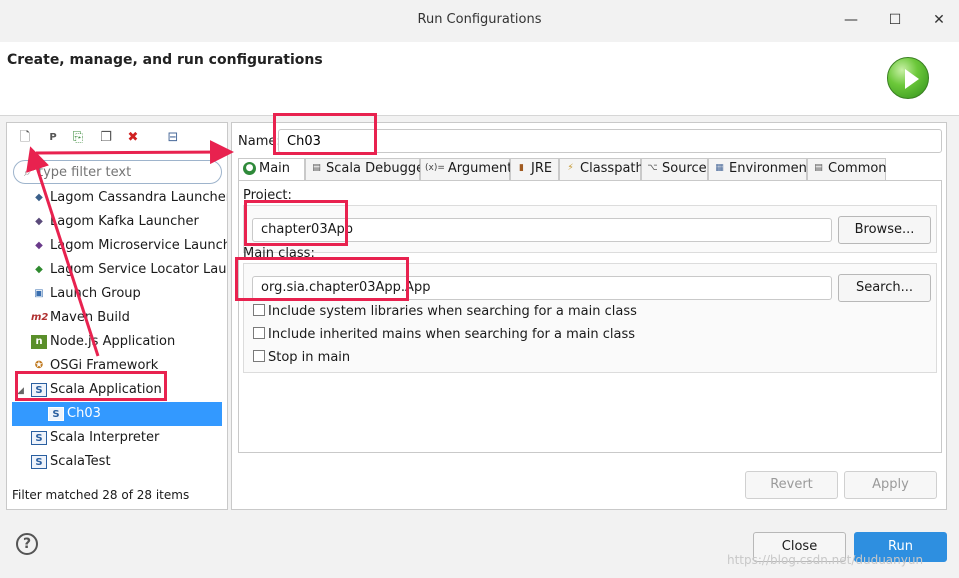 The width and height of the screenshot is (959, 578). What do you see at coordinates (130, 248) in the screenshot?
I see `annotation-arrows` at bounding box center [130, 248].